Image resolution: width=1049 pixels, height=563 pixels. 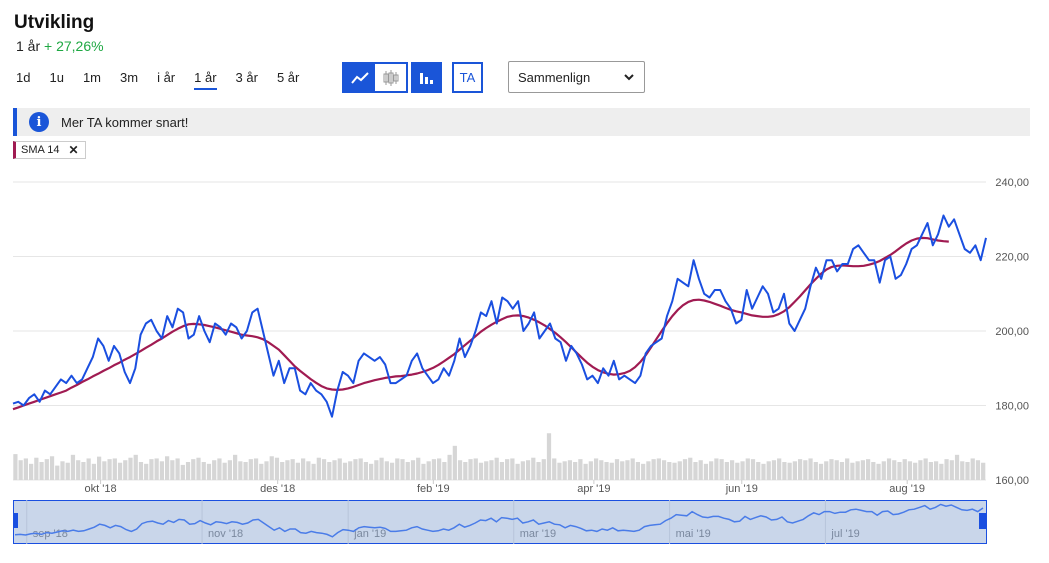 What do you see at coordinates (205, 80) in the screenshot?
I see `period-1y: 1 år` at bounding box center [205, 80].